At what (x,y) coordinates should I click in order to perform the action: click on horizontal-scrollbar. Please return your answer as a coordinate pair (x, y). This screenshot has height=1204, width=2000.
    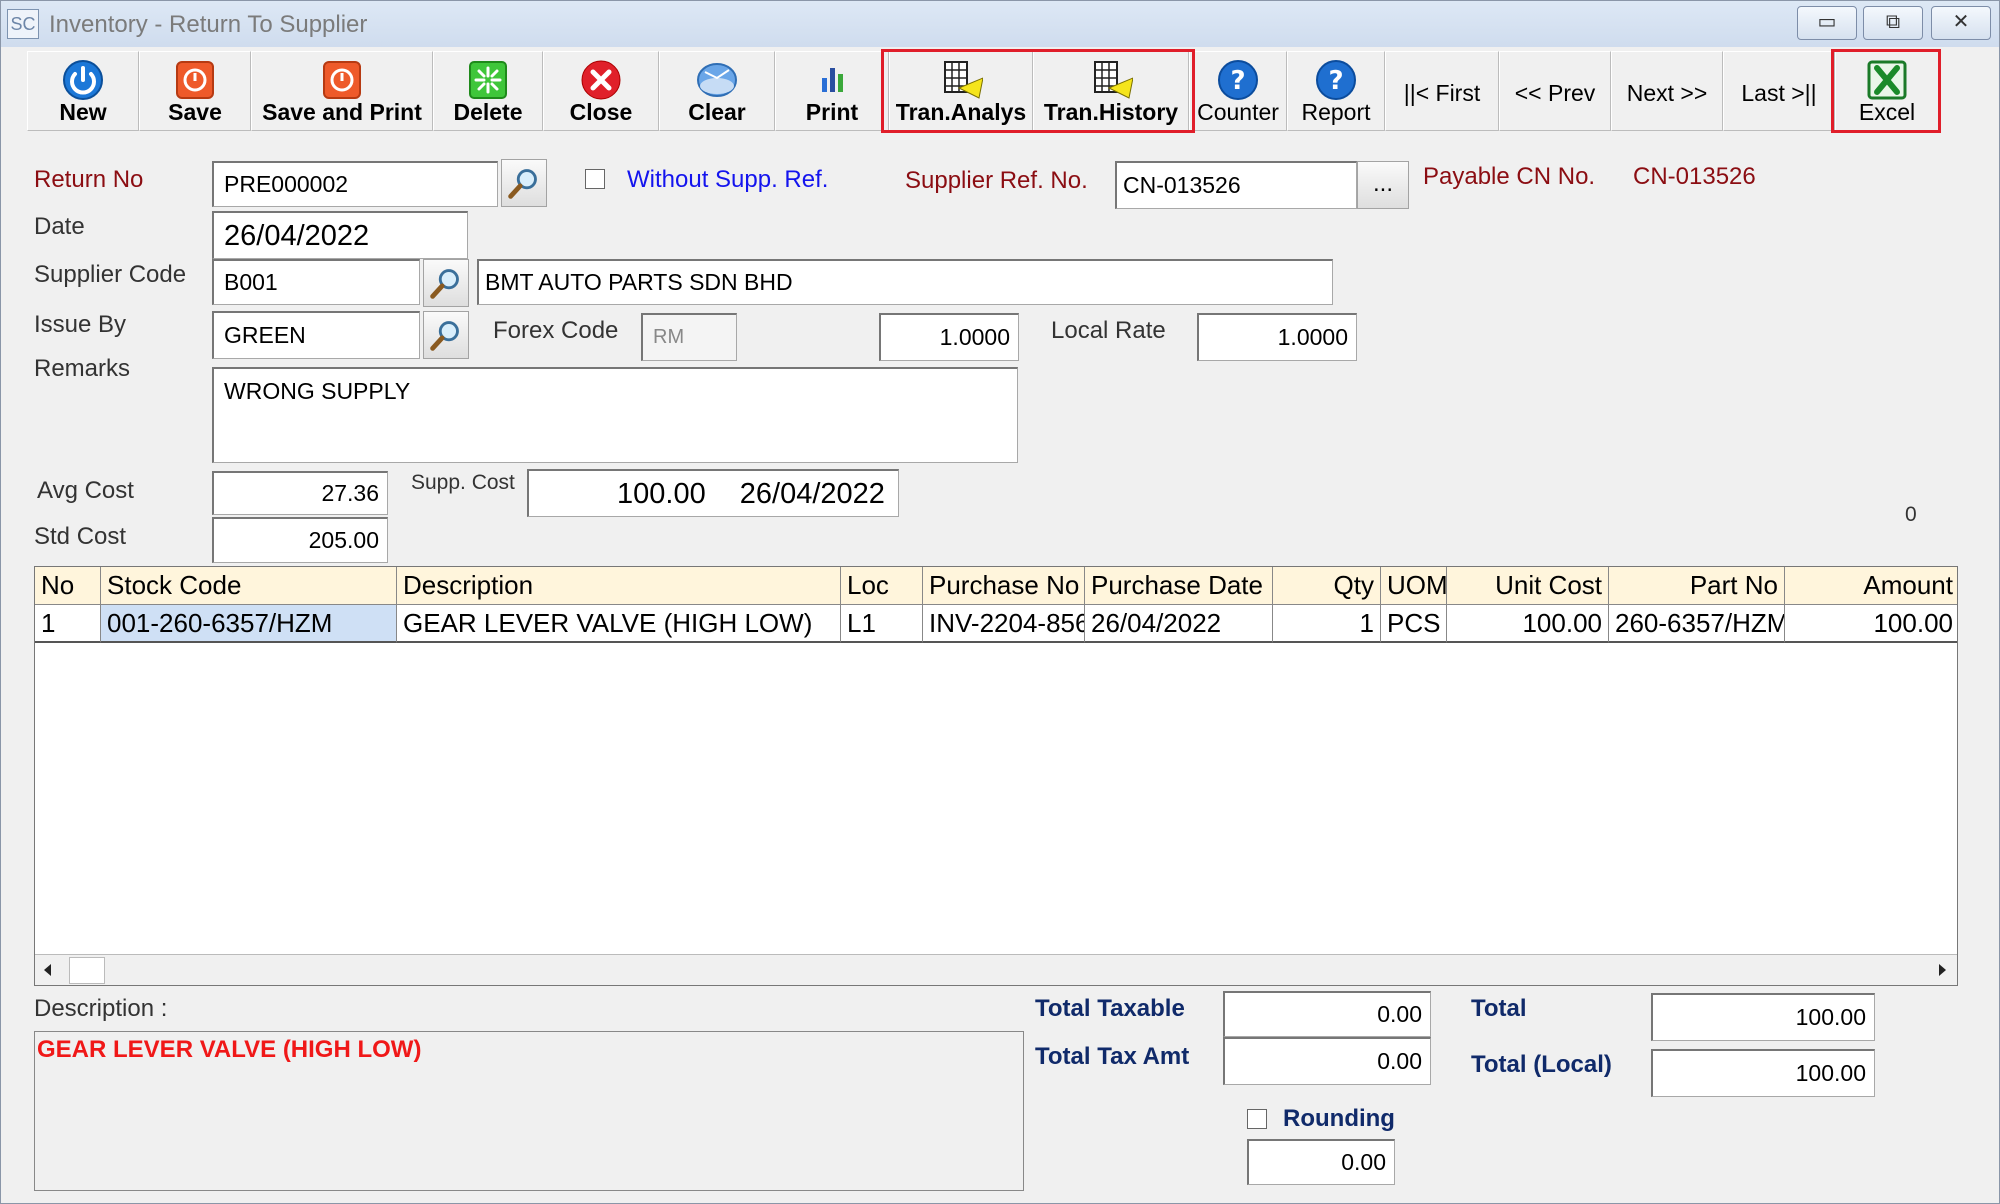
    Looking at the image, I should click on (996, 969).